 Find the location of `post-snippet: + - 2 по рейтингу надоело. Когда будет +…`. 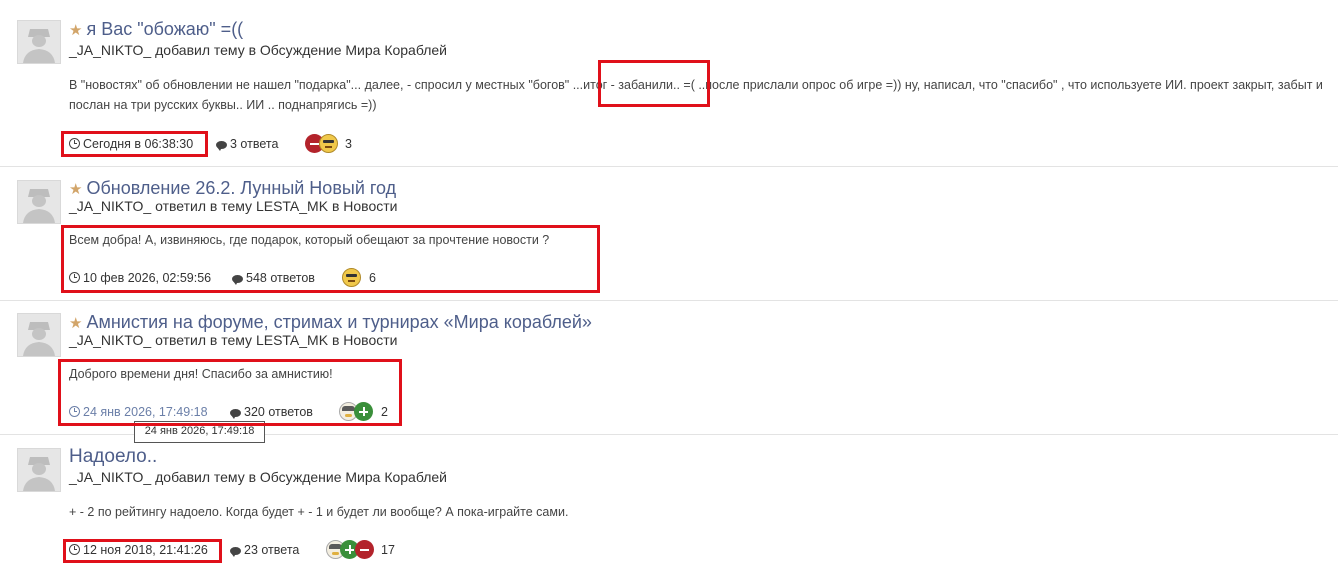

post-snippet: + - 2 по рейтингу надоело. Когда будет +… is located at coordinates (319, 512).